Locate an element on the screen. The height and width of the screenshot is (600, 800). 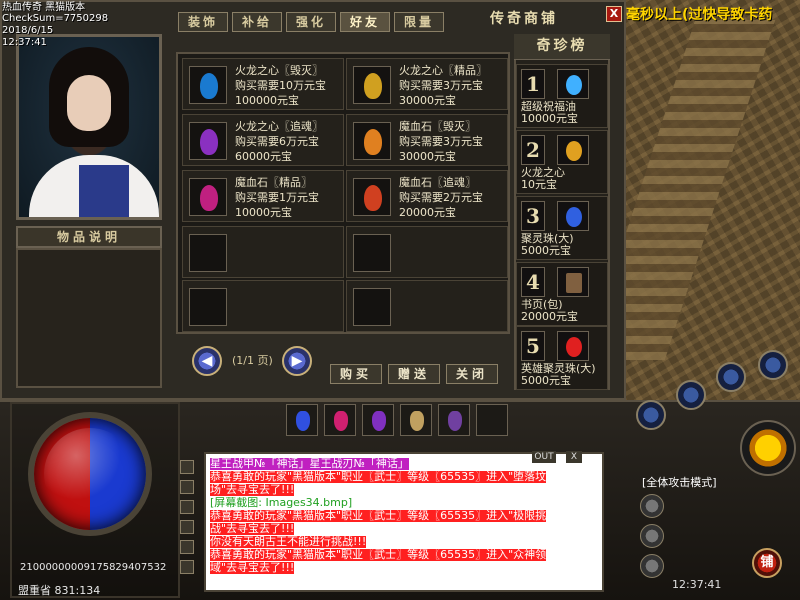
shop-title: 传奇商铺 is located at coordinates (524, 19).